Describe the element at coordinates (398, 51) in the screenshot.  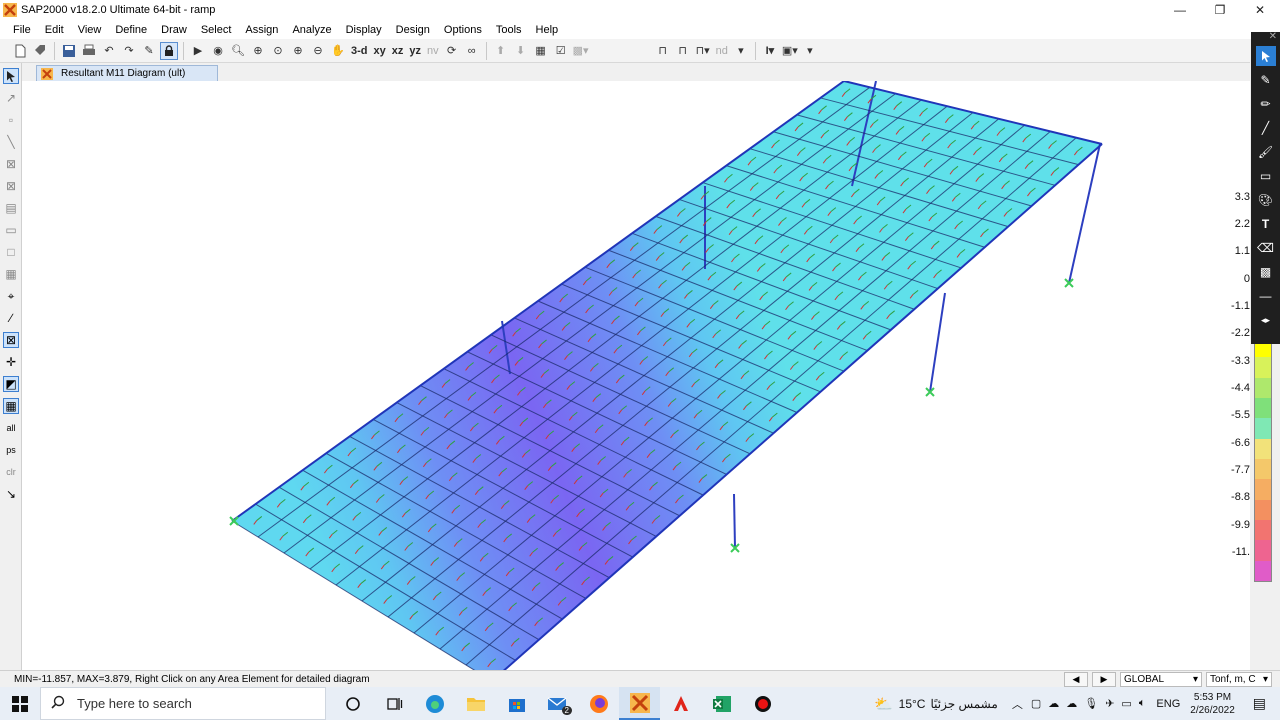
I see `view-xz-button: xz` at that location.